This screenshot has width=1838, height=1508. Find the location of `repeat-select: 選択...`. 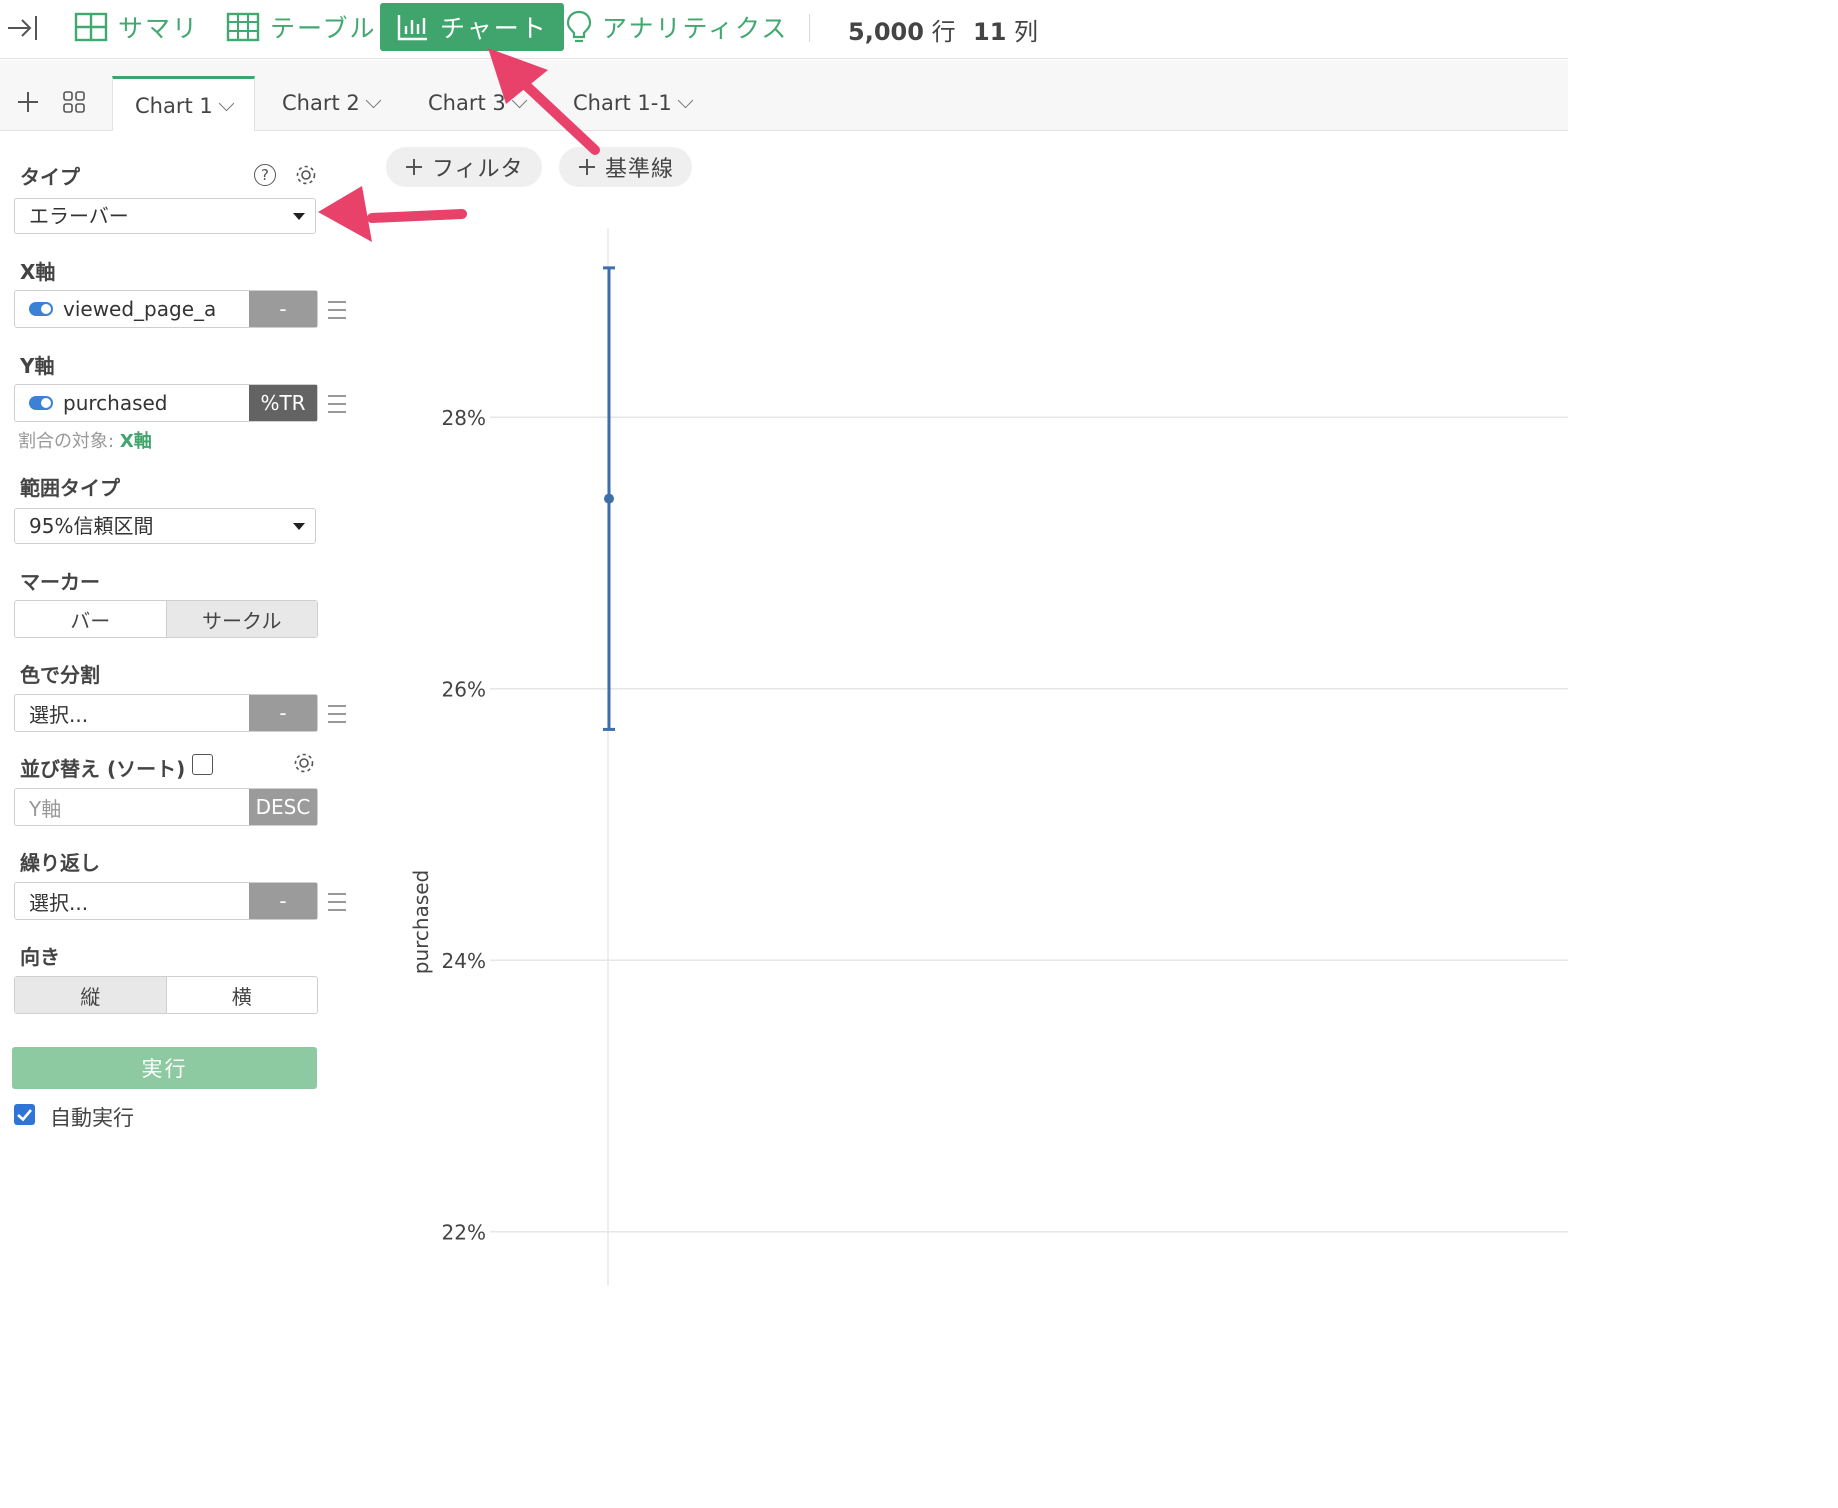

repeat-select: 選択... is located at coordinates (132, 901).